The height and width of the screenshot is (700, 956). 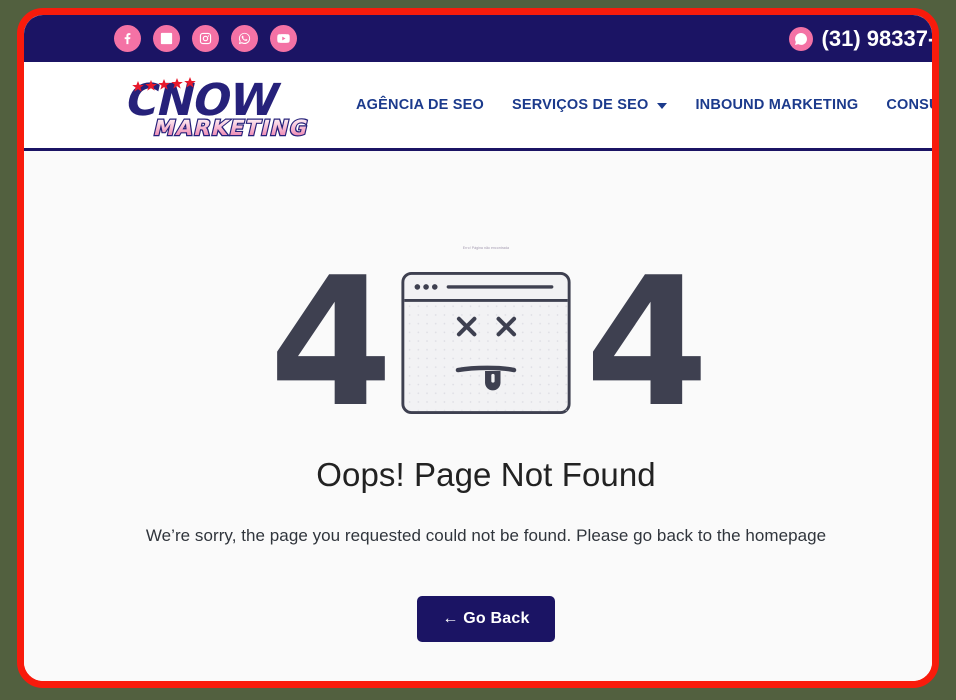 What do you see at coordinates (580, 105) in the screenshot?
I see `nav-label: SERVIÇOS DE SEO` at bounding box center [580, 105].